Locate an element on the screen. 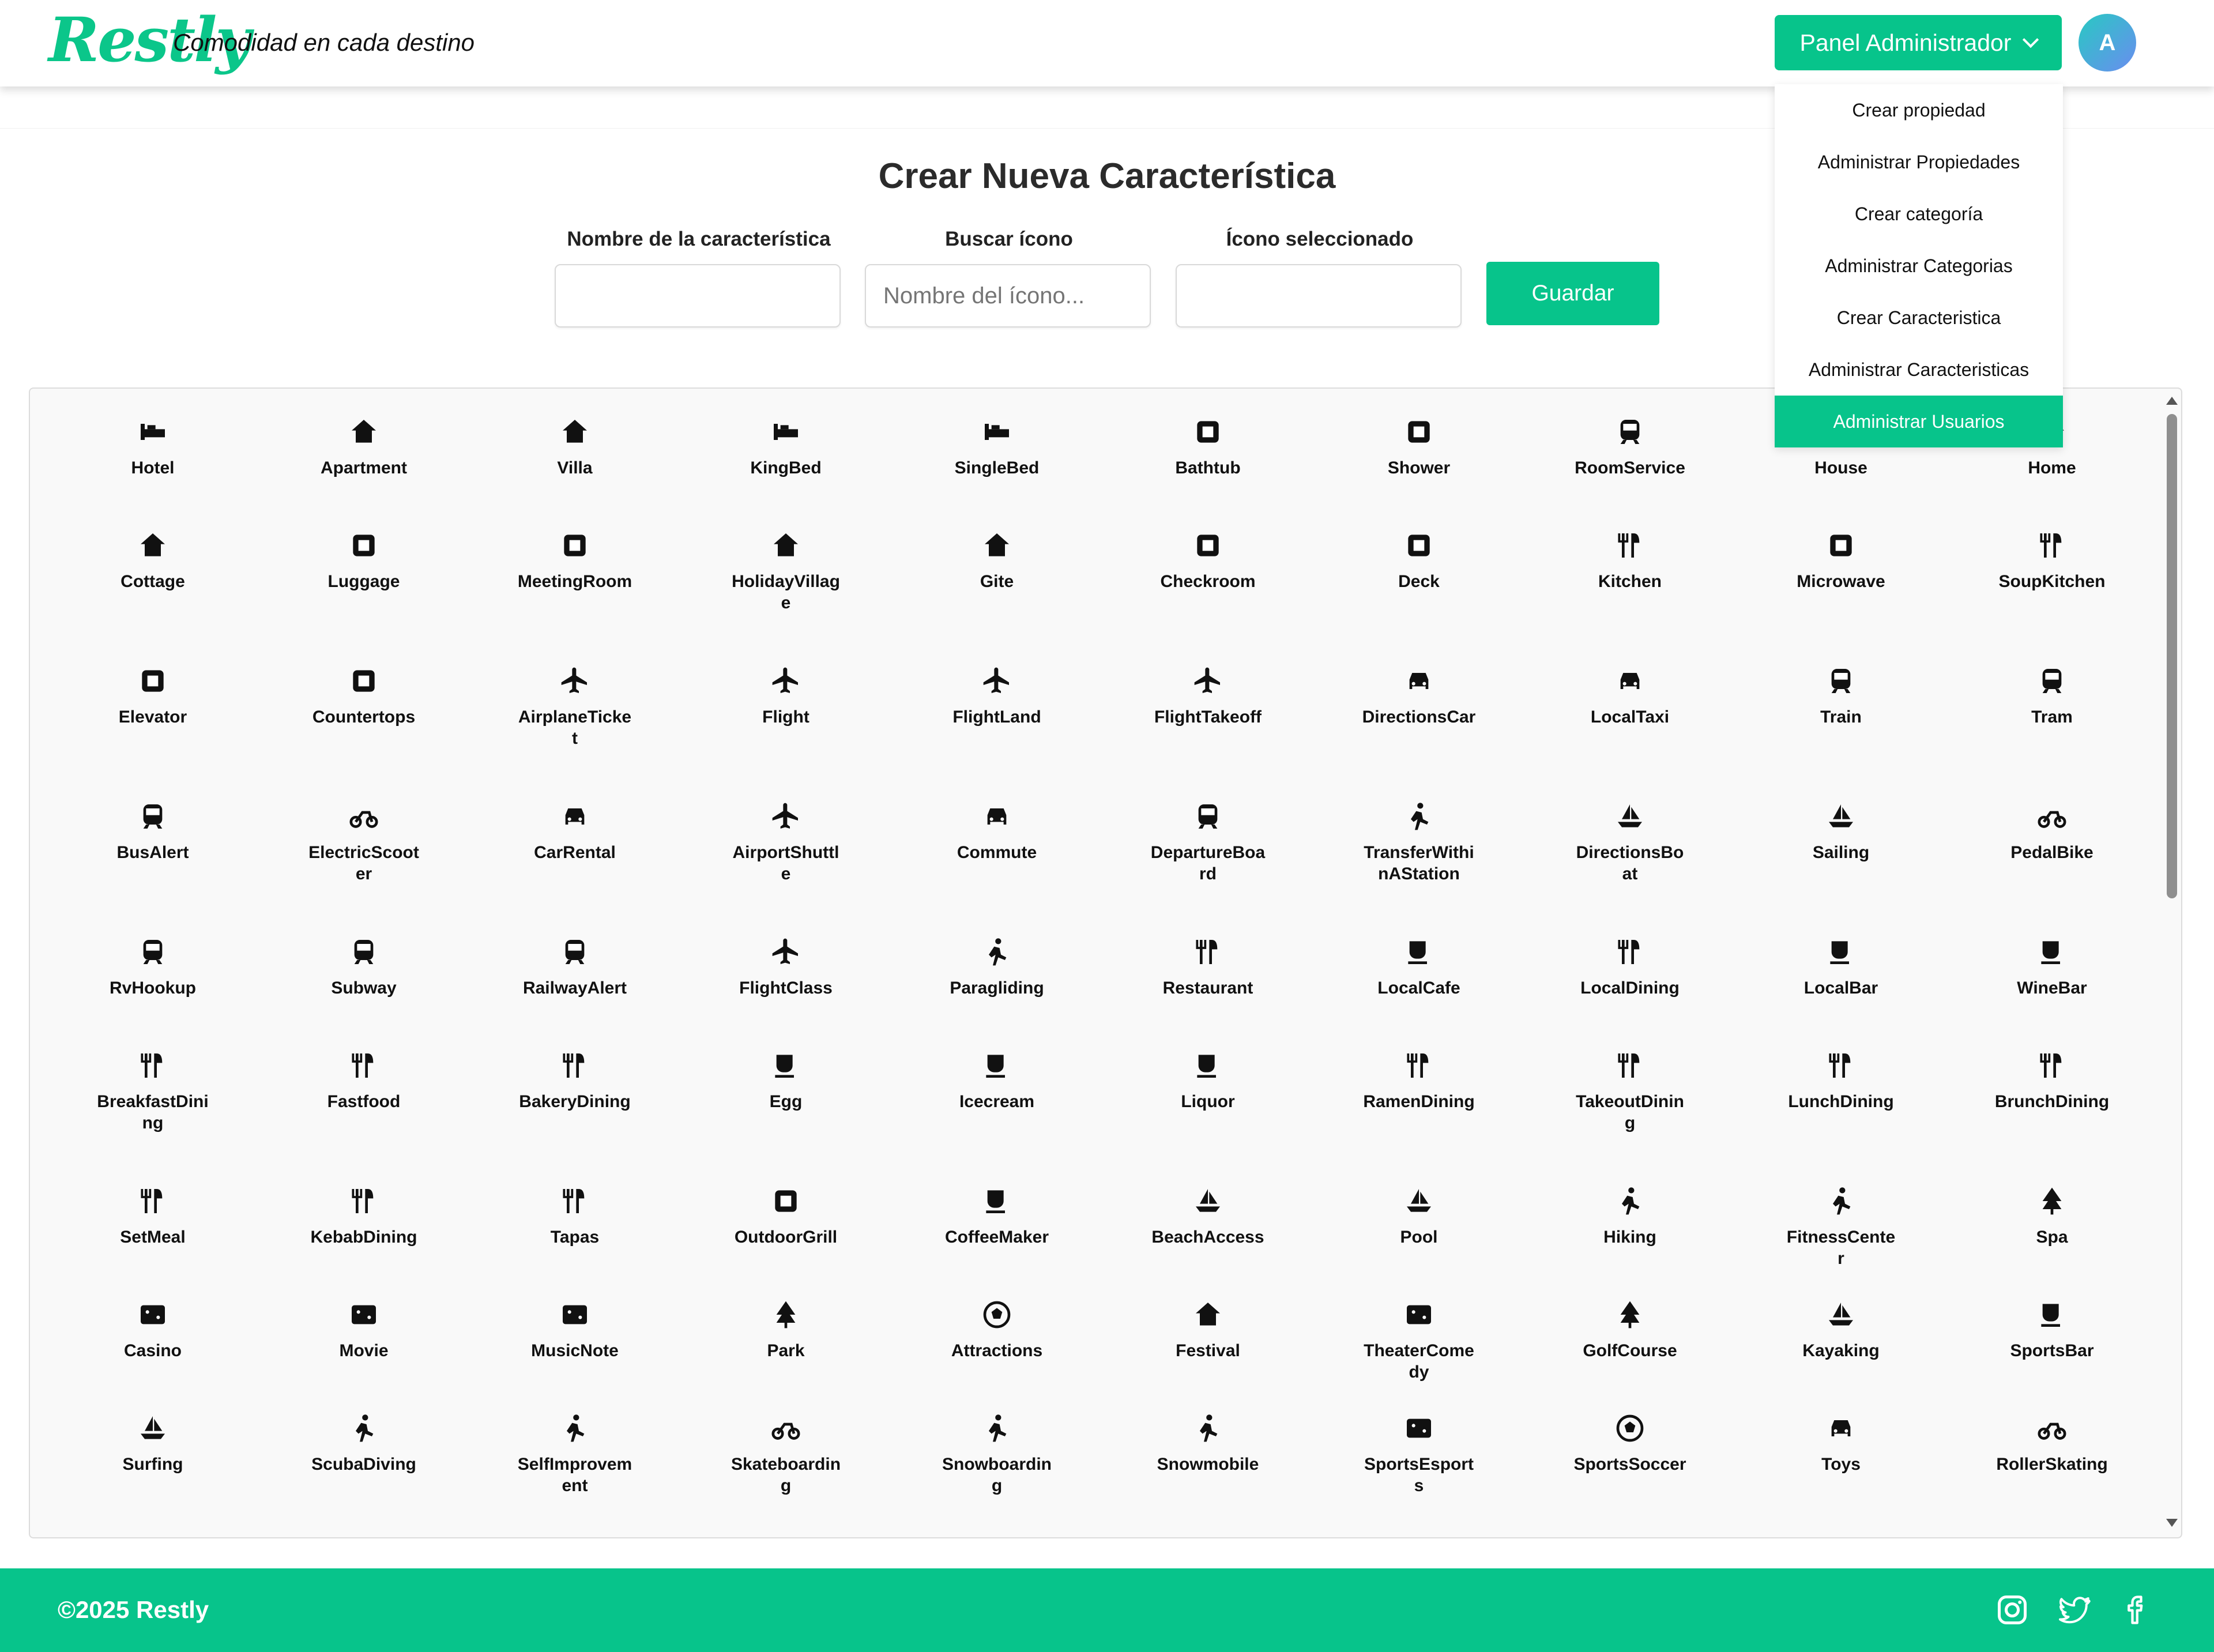 This screenshot has height=1652, width=2214. icon-option-departure-board: DepartureBoard is located at coordinates (1207, 867).